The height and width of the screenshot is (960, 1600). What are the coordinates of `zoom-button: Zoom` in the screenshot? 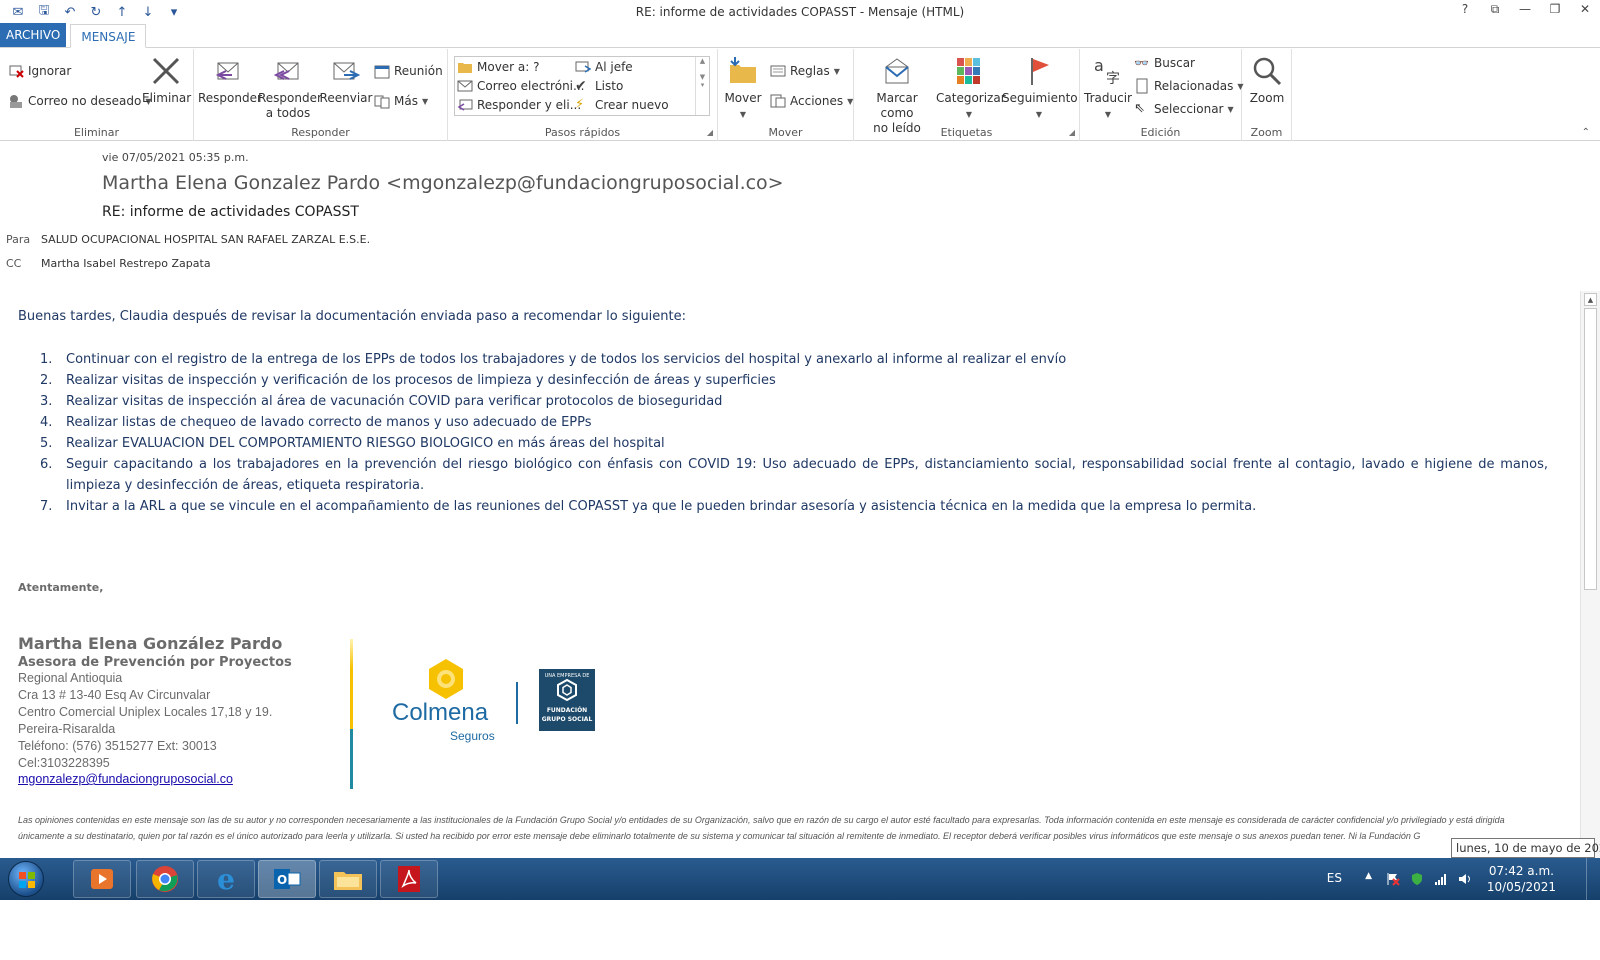 It's located at (1267, 80).